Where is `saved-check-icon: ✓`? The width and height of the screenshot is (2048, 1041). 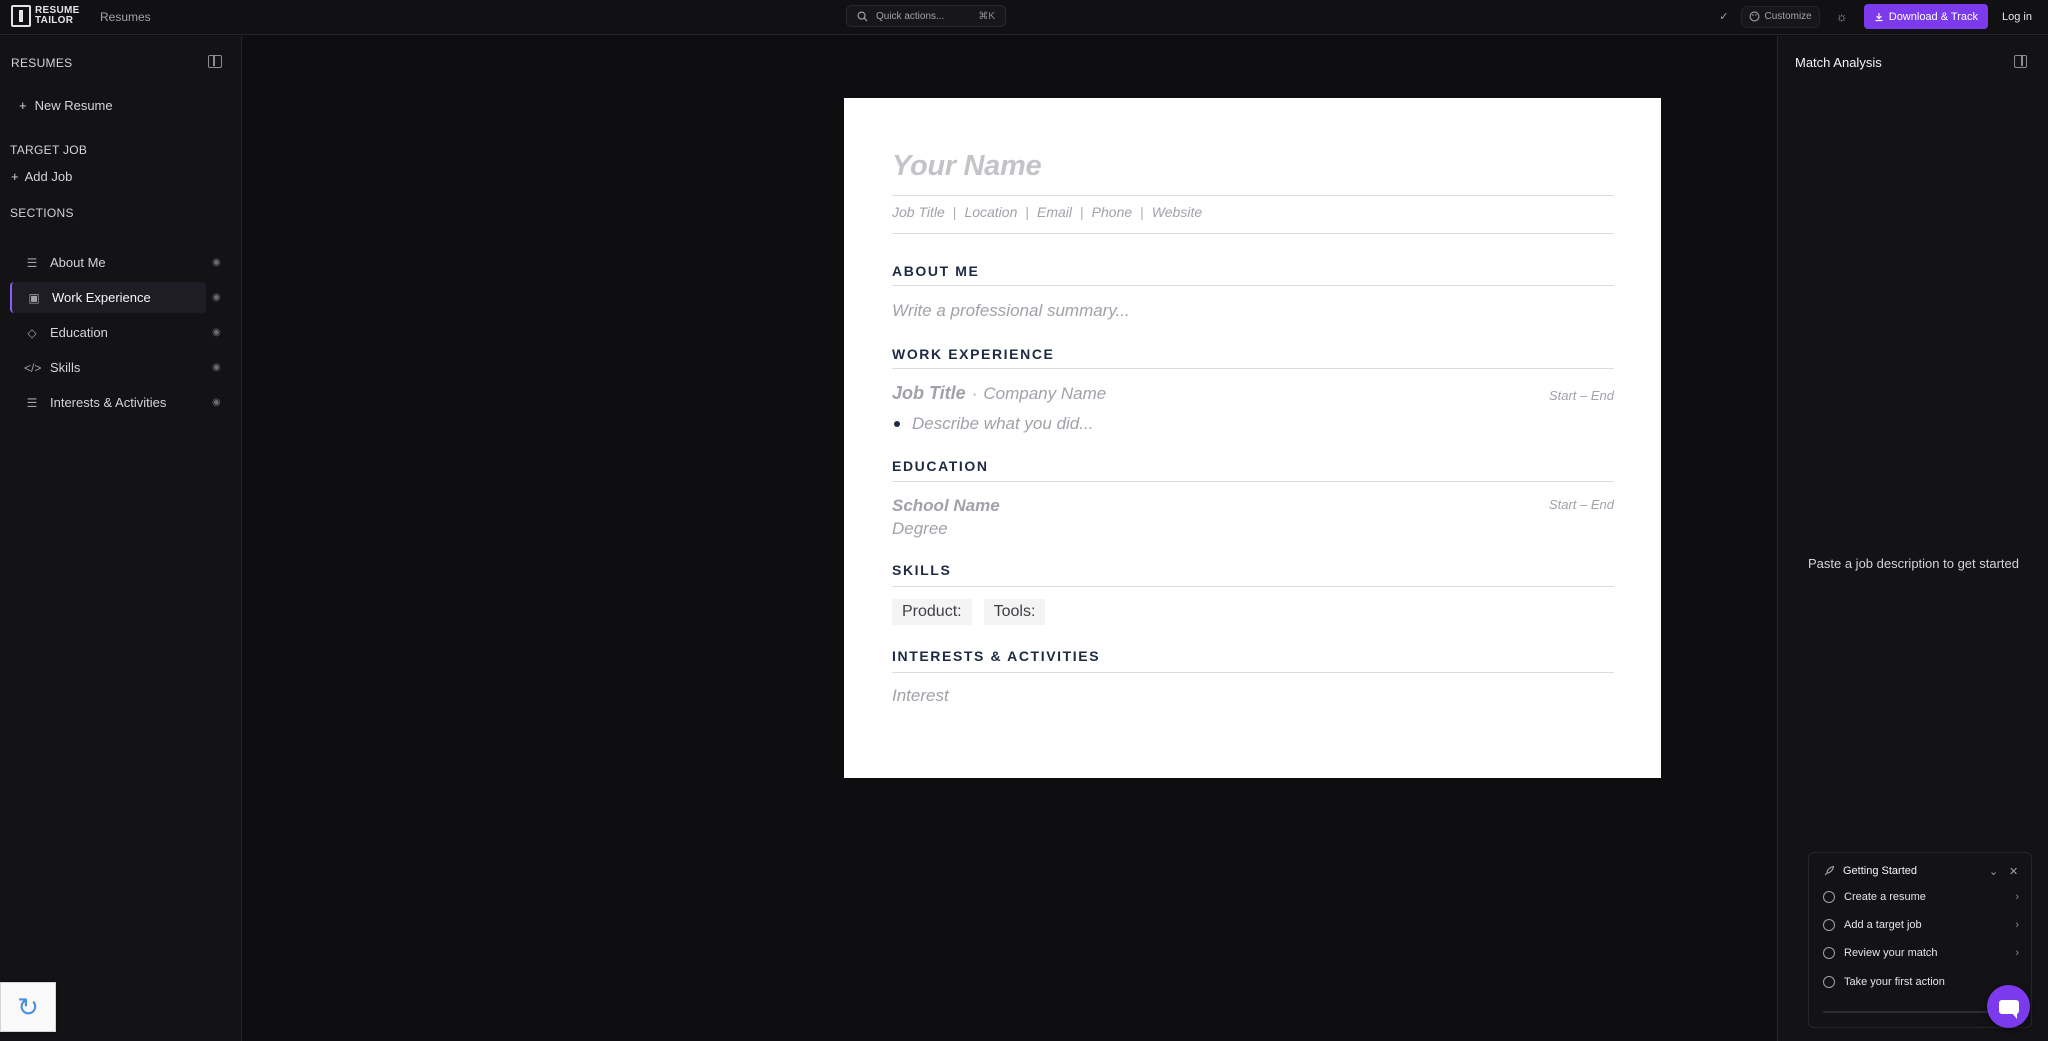 saved-check-icon: ✓ is located at coordinates (1724, 17).